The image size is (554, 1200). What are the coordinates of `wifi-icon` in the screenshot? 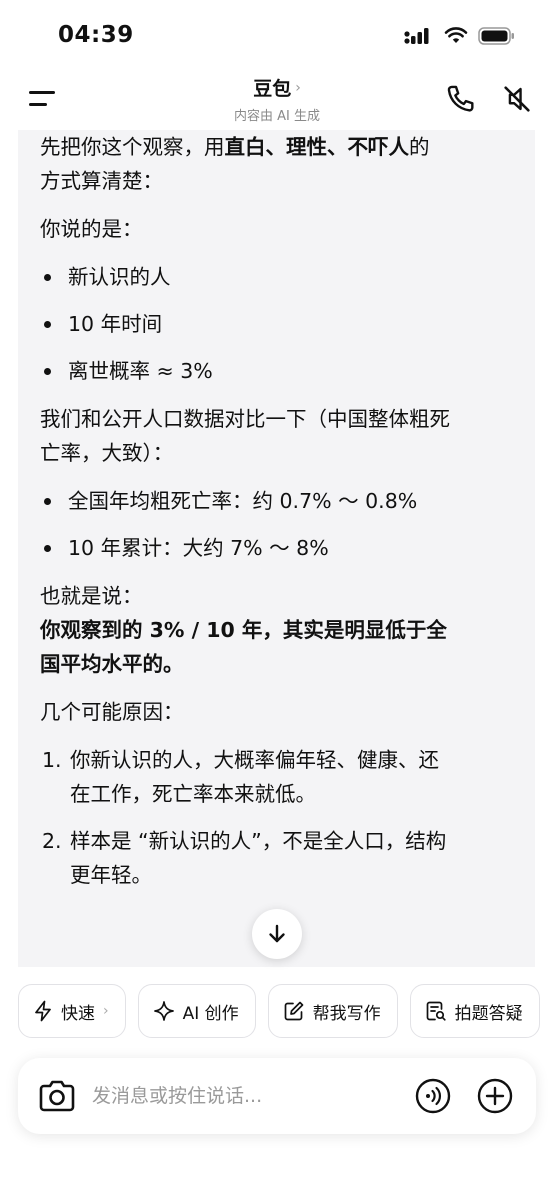 It's located at (456, 36).